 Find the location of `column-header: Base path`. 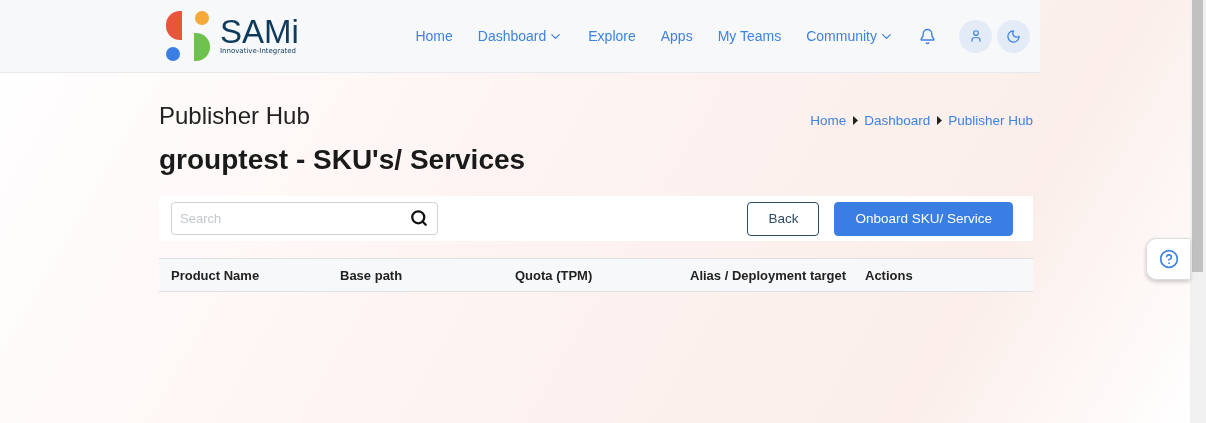

column-header: Base path is located at coordinates (372, 275).